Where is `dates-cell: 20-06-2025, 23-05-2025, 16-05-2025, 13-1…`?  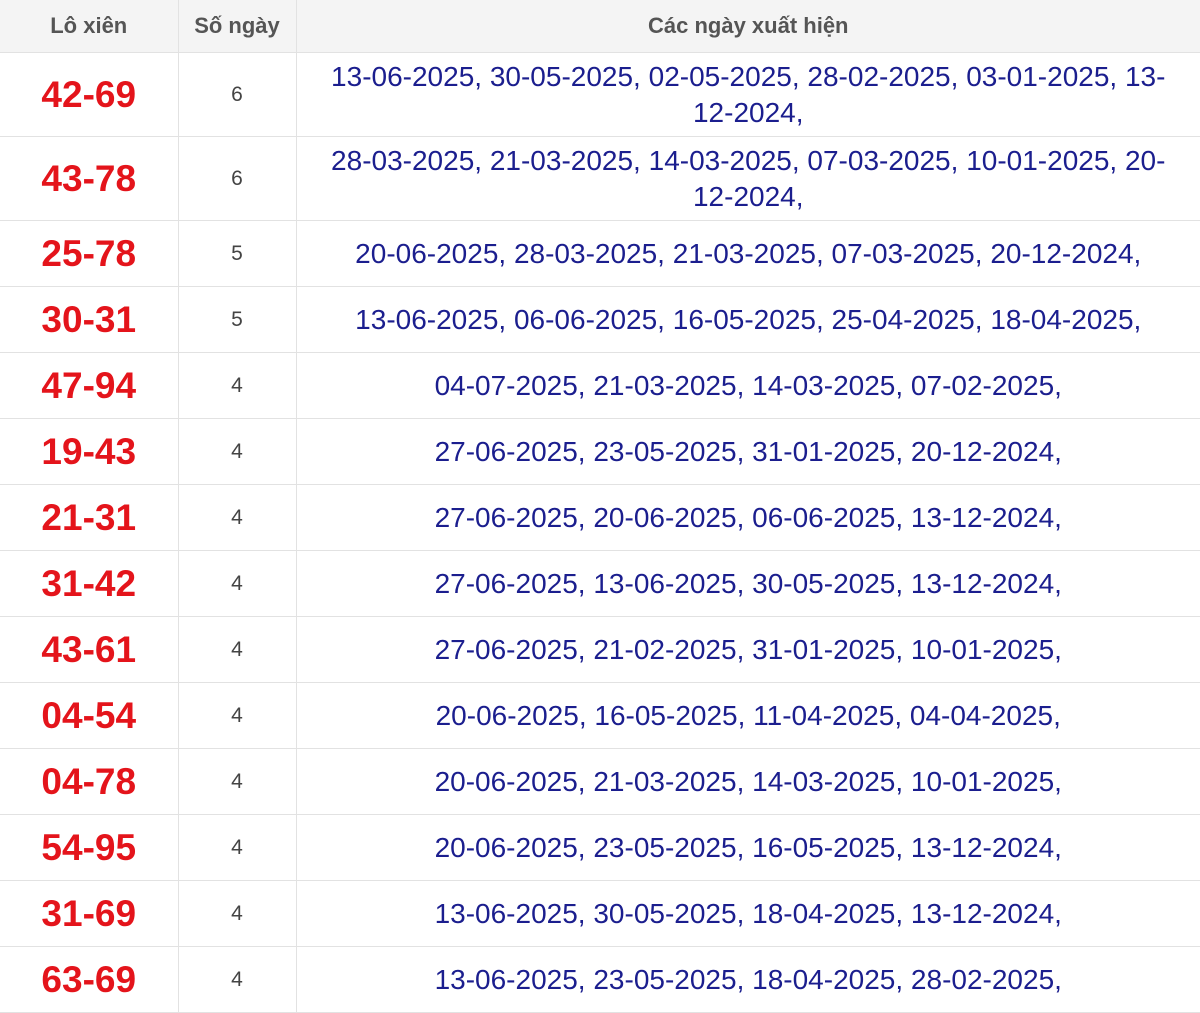 dates-cell: 20-06-2025, 23-05-2025, 16-05-2025, 13-1… is located at coordinates (748, 847).